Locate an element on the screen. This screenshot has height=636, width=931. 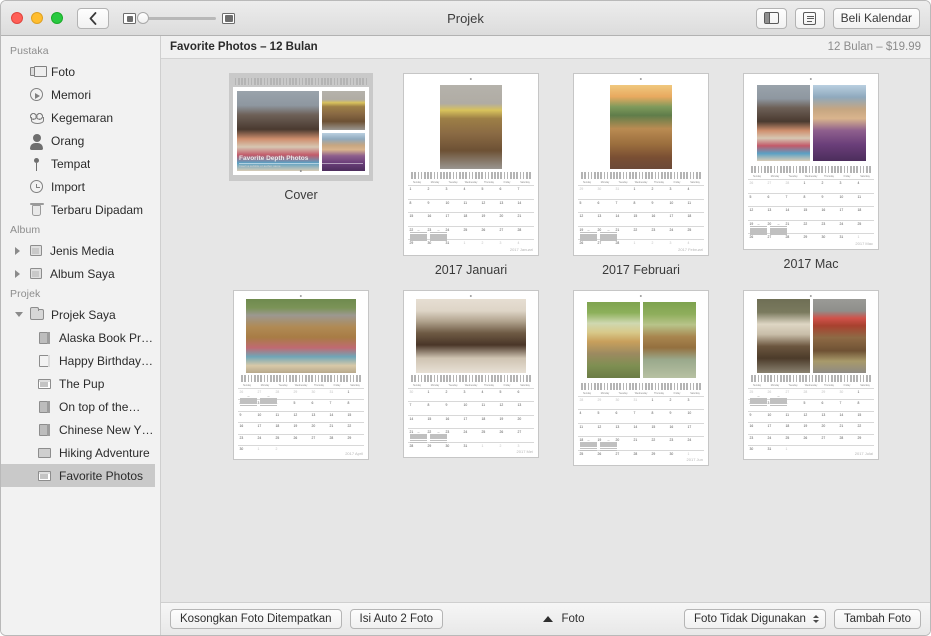
calendar-day-cell: 2 is located at coordinates (757, 405).